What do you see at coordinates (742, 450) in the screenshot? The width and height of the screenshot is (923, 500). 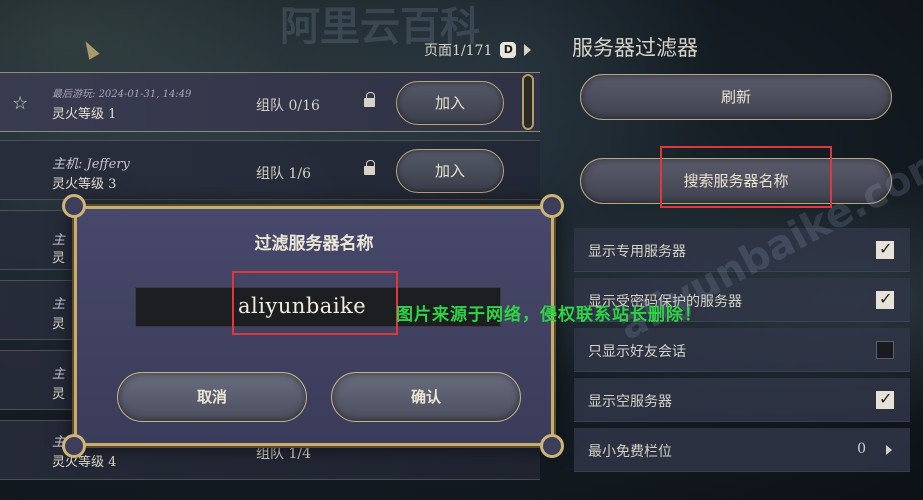 I see `option-min-free-slots: 最小免费栏位 0` at bounding box center [742, 450].